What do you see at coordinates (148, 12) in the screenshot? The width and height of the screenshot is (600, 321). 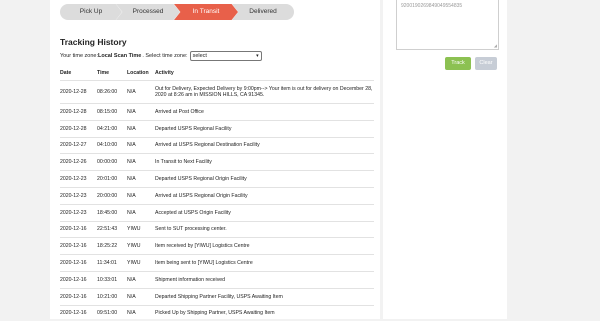 I see `step-processed: Processed` at bounding box center [148, 12].